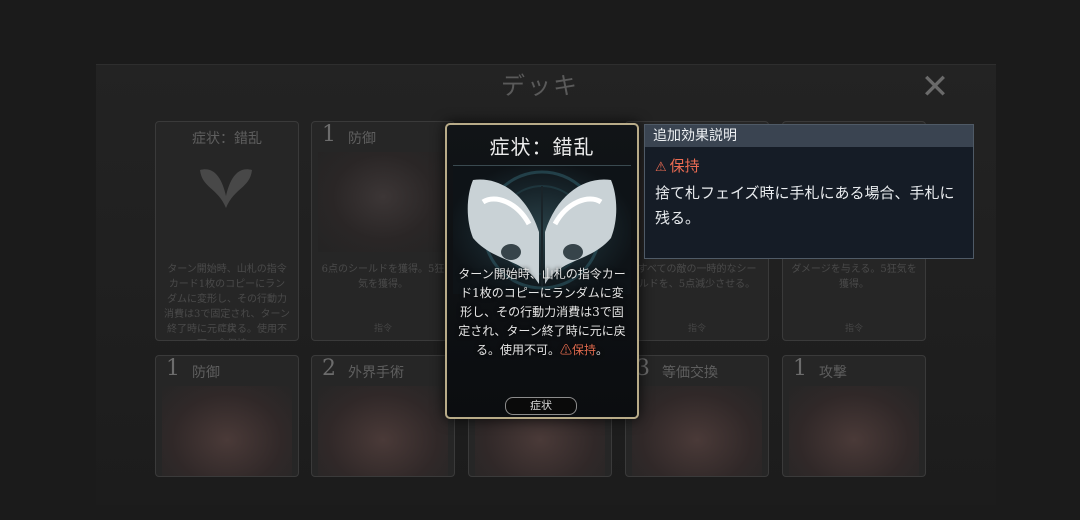 The width and height of the screenshot is (1080, 520). What do you see at coordinates (805, 205) in the screenshot?
I see `tooltip-body: 捨て札フェイズ時に手札にある場合、手札に残る。` at bounding box center [805, 205].